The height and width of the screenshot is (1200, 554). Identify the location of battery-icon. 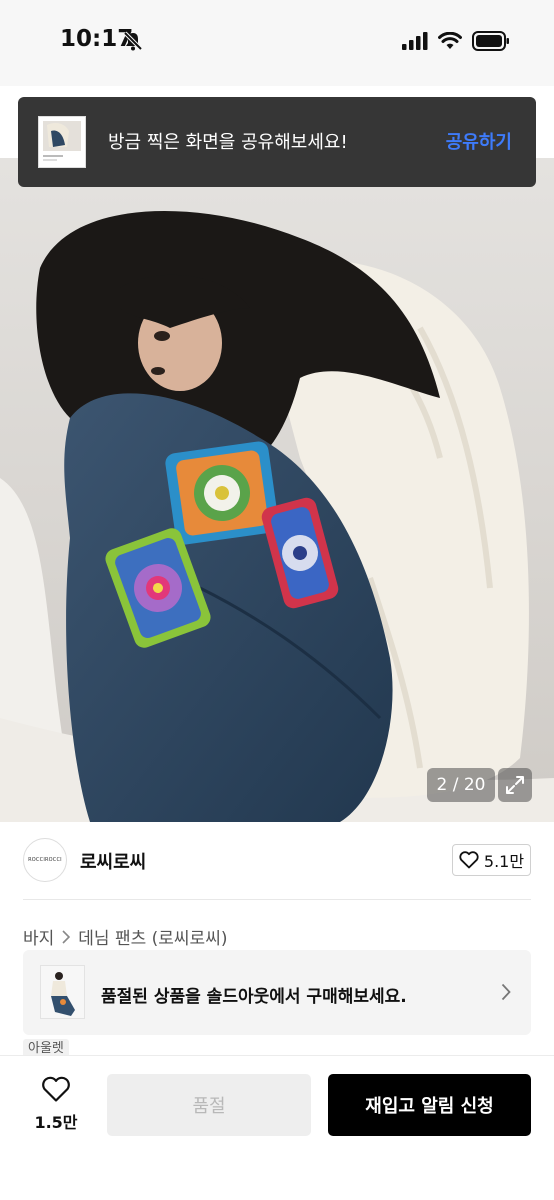
(490, 41).